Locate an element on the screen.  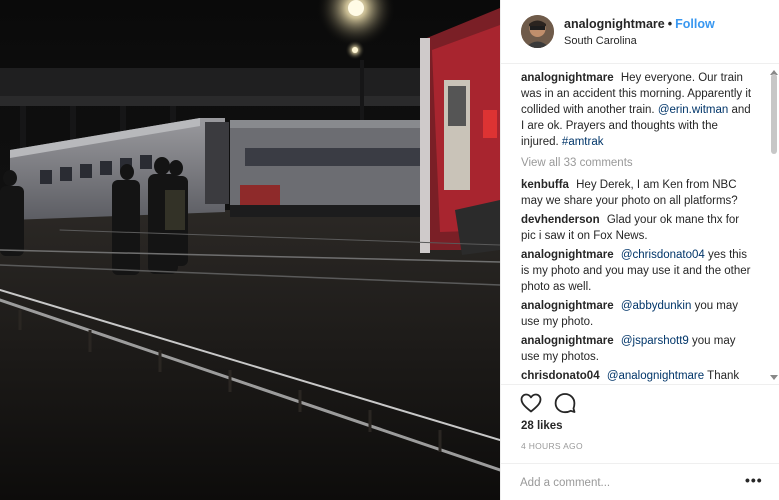
caption-hashtag: #amtrak is located at coordinates (583, 142).